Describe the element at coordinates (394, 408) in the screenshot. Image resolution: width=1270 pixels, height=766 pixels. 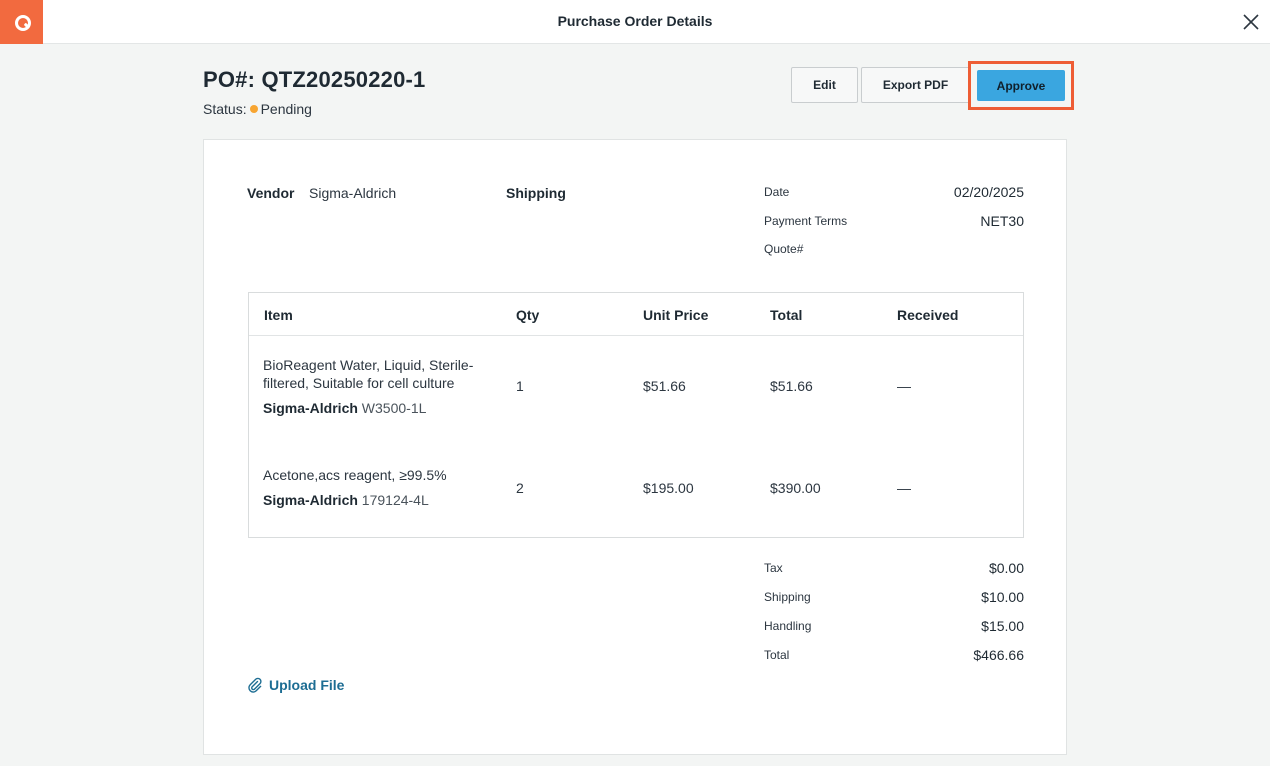
I see `item-catalog: W3500-1L` at that location.